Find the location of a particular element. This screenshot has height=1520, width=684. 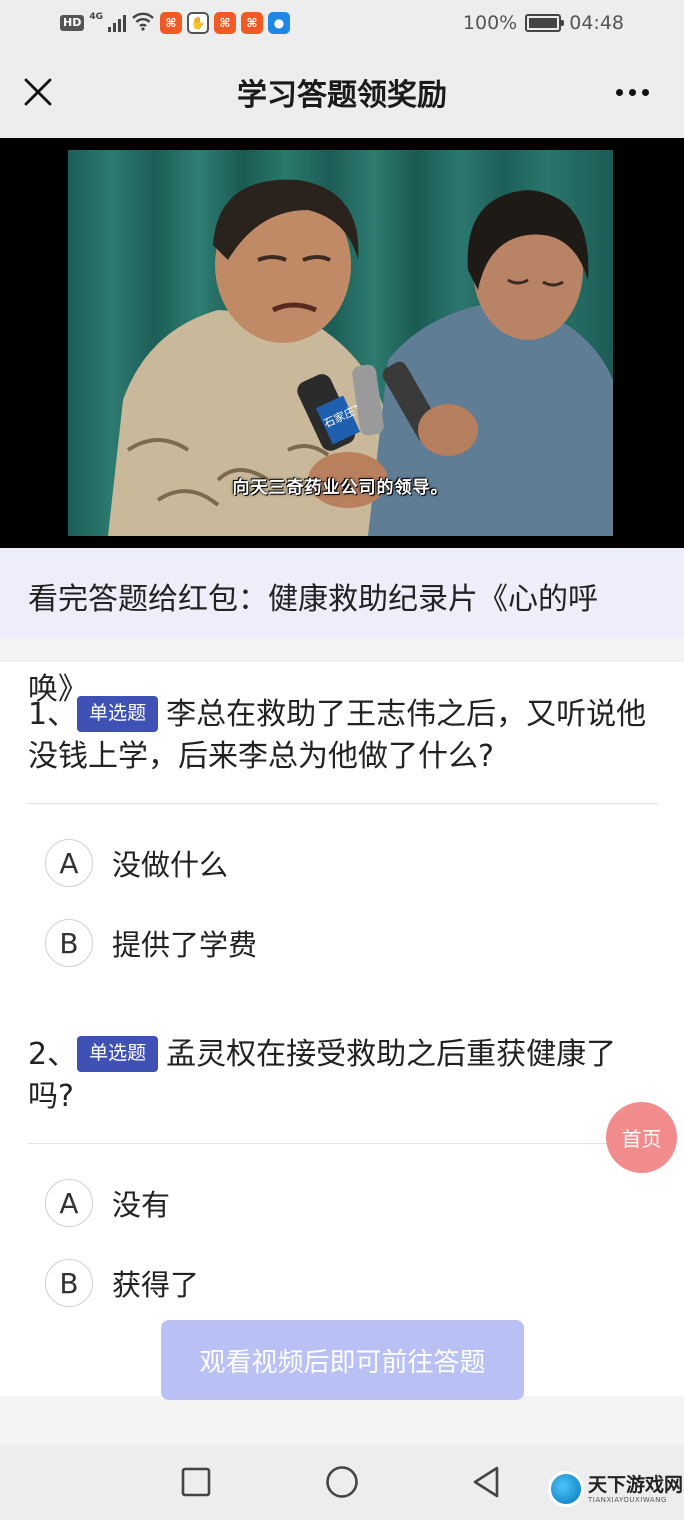

question-number: 1、 is located at coordinates (53, 714).